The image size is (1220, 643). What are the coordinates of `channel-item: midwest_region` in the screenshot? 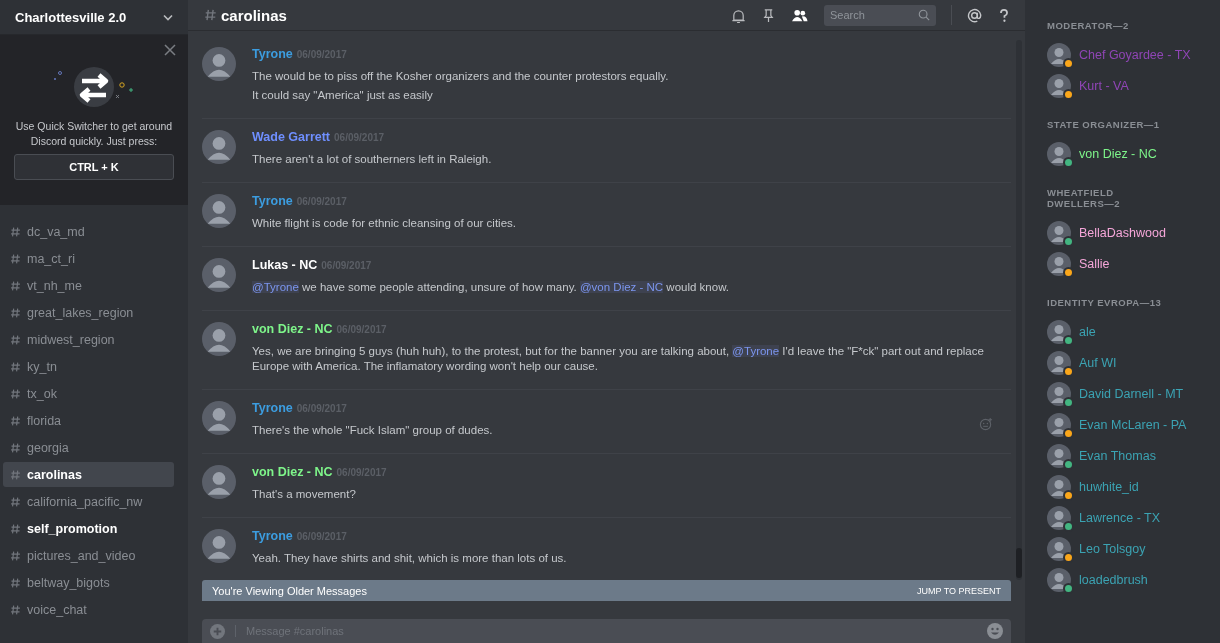 It's located at (88, 339).